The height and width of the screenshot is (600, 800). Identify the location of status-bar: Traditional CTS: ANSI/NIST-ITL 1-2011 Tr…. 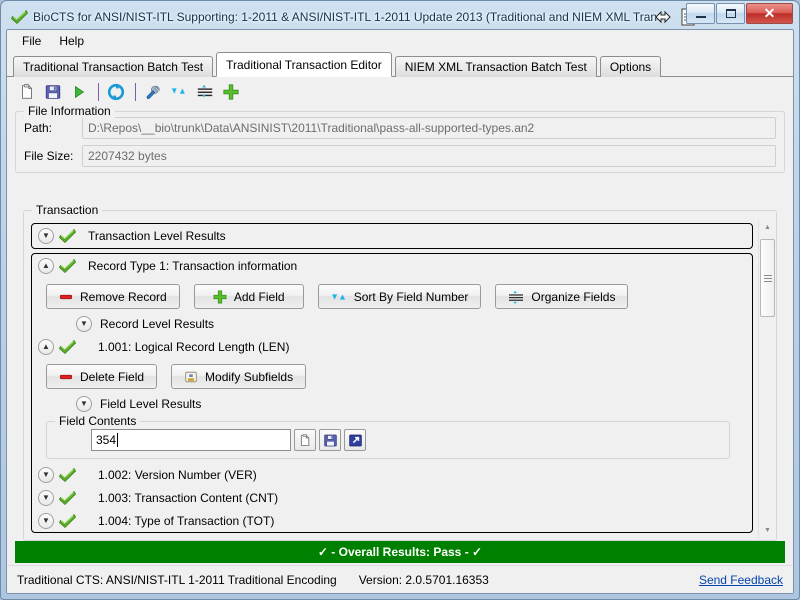
(400, 579).